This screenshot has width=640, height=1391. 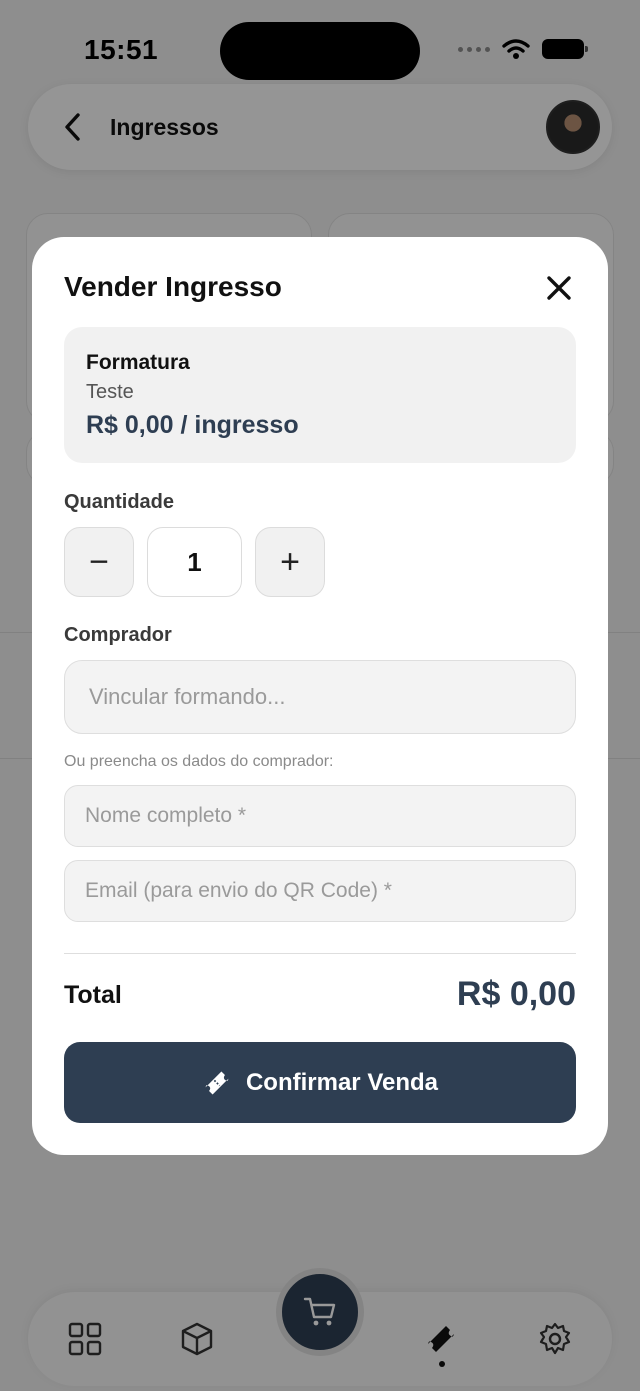 I want to click on total-value: R$ 0,00, so click(x=516, y=994).